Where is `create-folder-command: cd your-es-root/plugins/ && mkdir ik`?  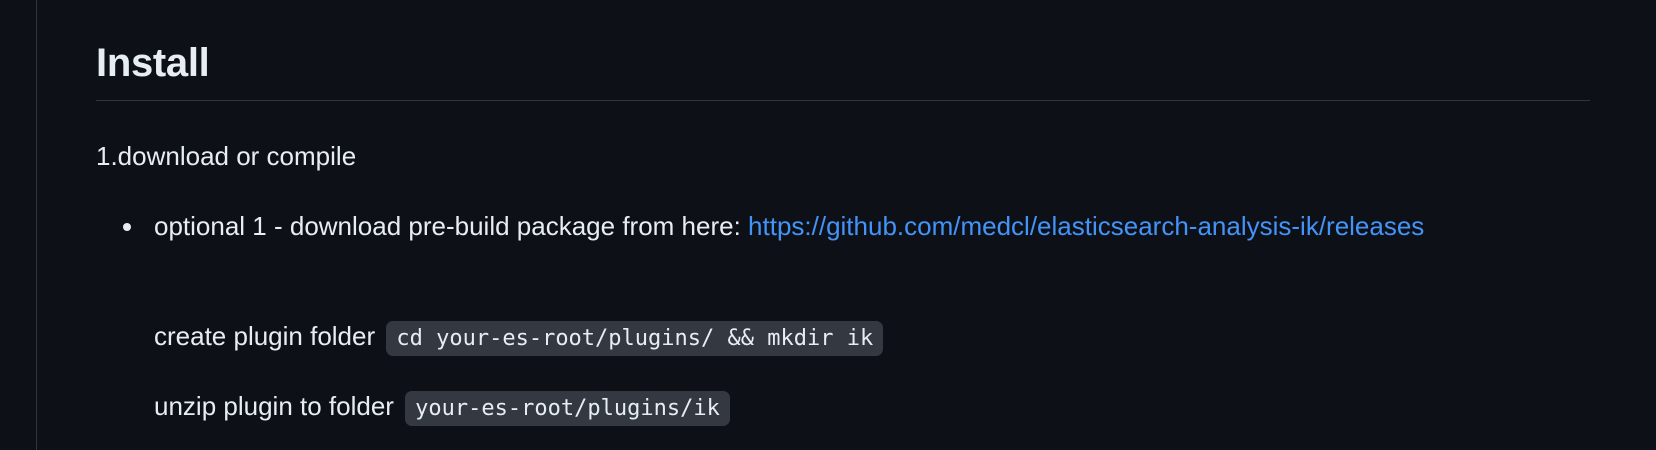
create-folder-command: cd your-es-root/plugins/ && mkdir ik is located at coordinates (635, 338).